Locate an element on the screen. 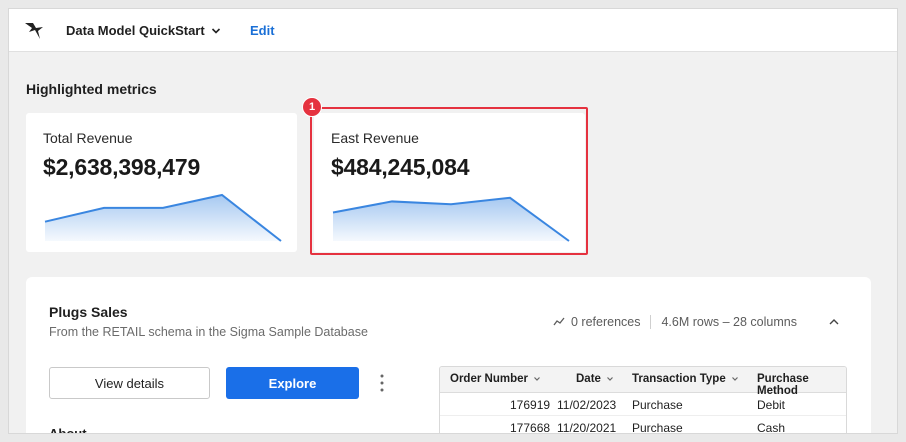  cell-date: 11/02/2023 is located at coordinates (587, 405).